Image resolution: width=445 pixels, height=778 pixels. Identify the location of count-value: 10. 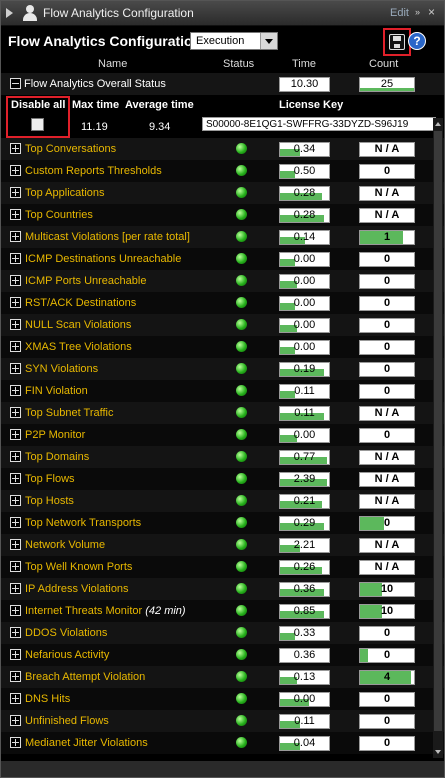
(387, 611).